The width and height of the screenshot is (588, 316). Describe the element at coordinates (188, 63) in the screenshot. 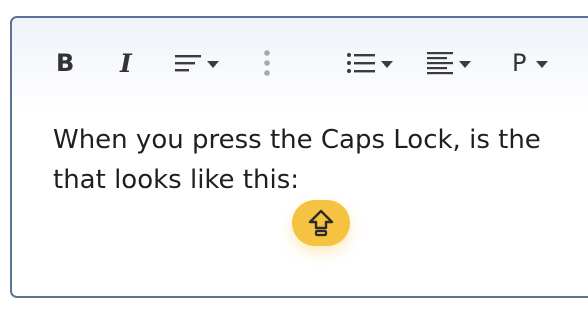

I see `align-left-icon` at that location.